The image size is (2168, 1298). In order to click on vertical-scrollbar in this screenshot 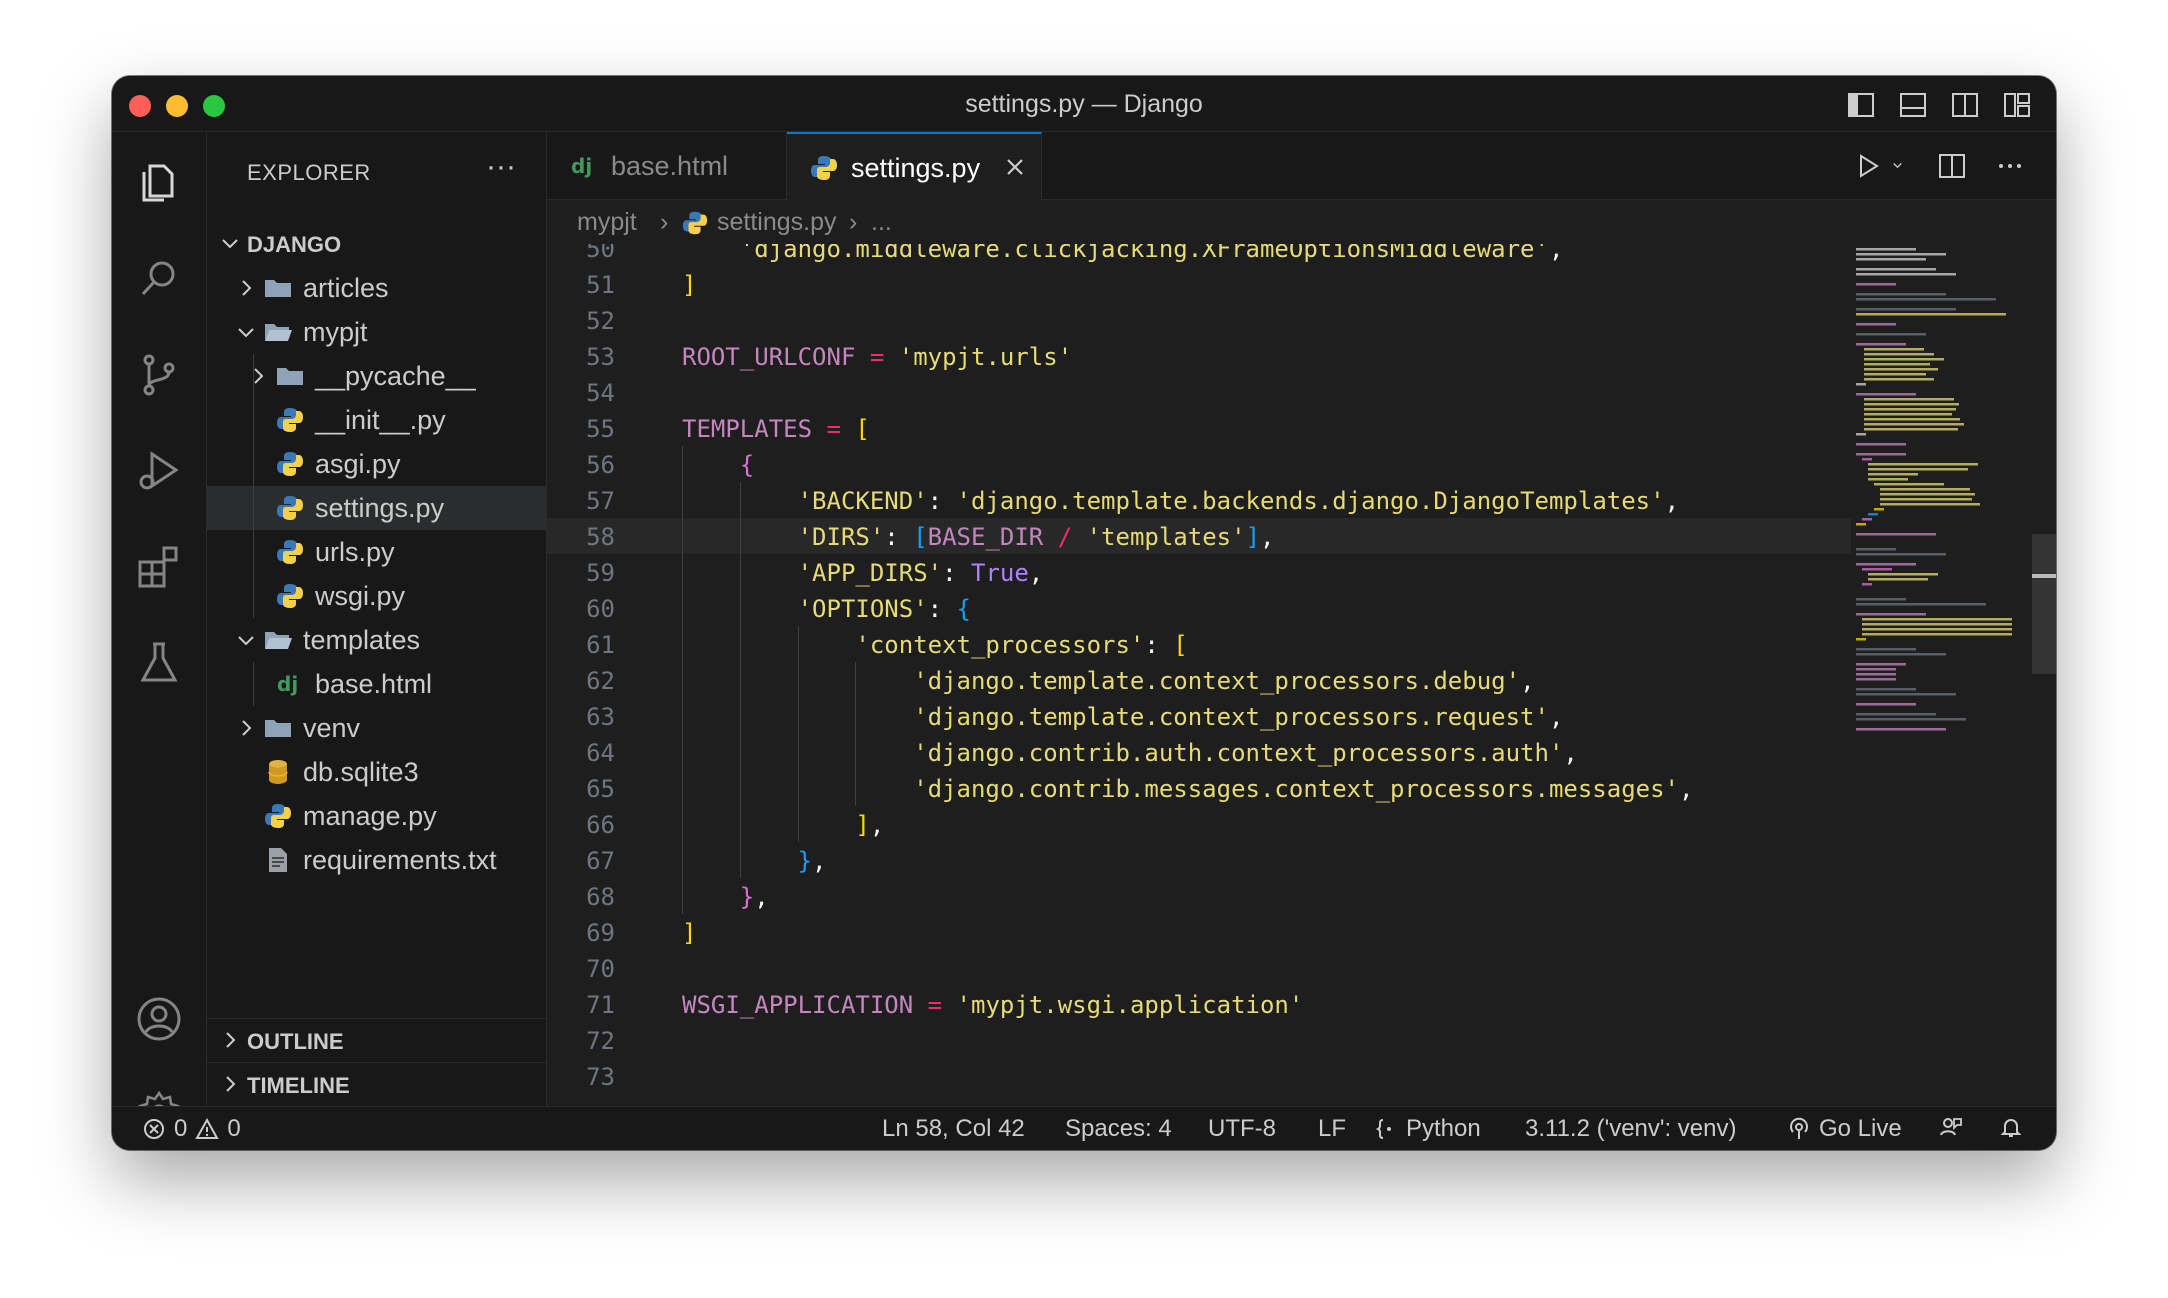, I will do `click(2044, 604)`.